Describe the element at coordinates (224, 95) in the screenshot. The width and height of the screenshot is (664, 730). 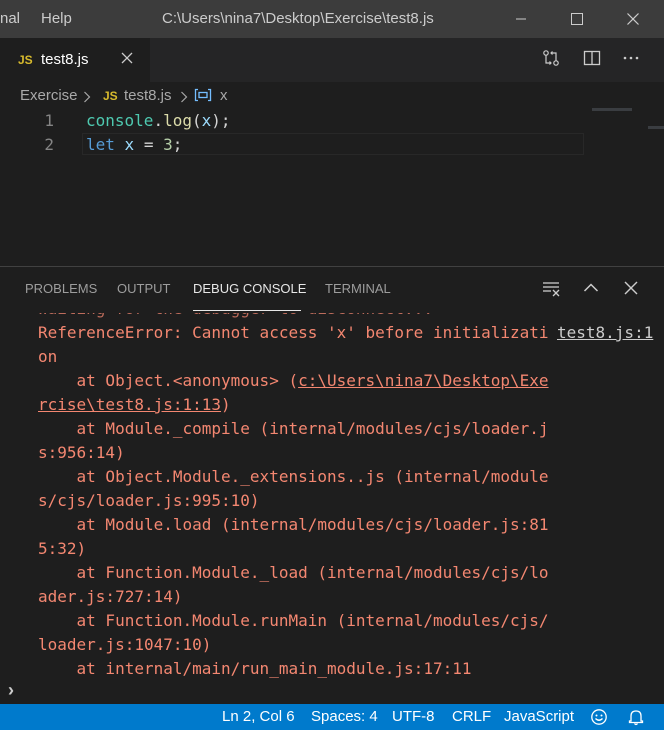
I see `breadcrumb-symbol: x` at that location.